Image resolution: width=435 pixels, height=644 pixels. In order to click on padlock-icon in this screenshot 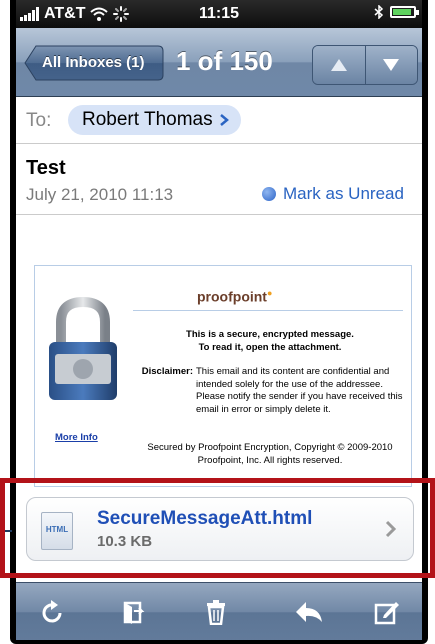, I will do `click(83, 348)`.